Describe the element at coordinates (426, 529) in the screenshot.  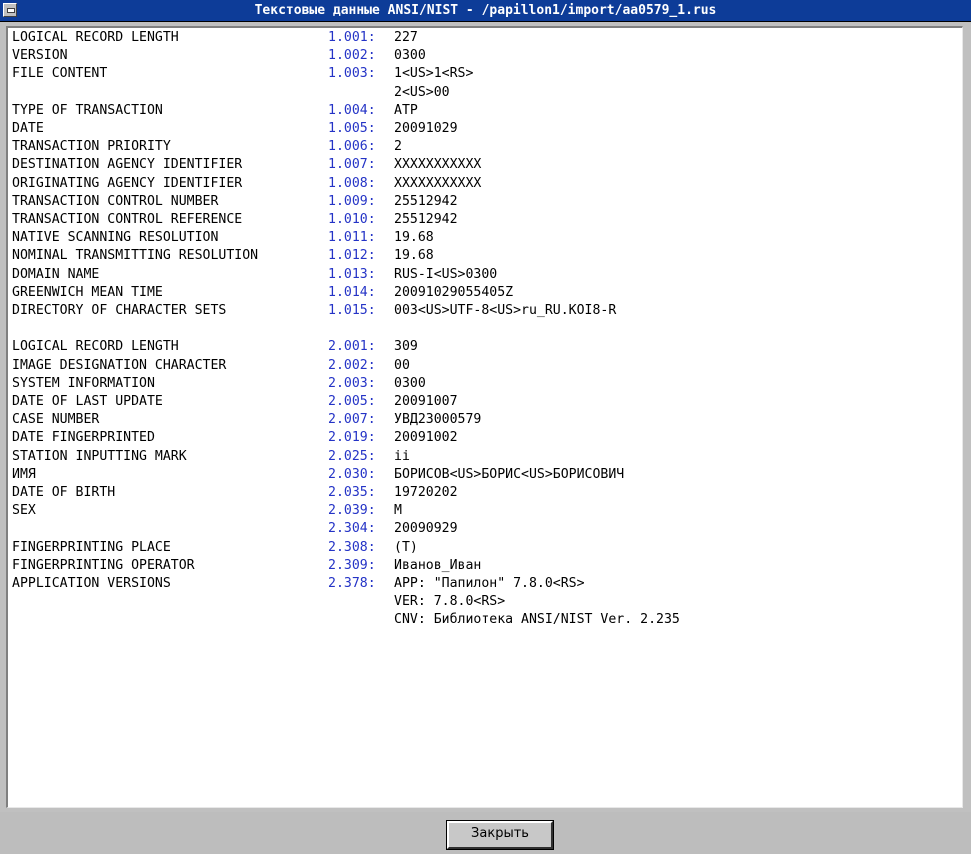
I see `record-value: 20090929` at that location.